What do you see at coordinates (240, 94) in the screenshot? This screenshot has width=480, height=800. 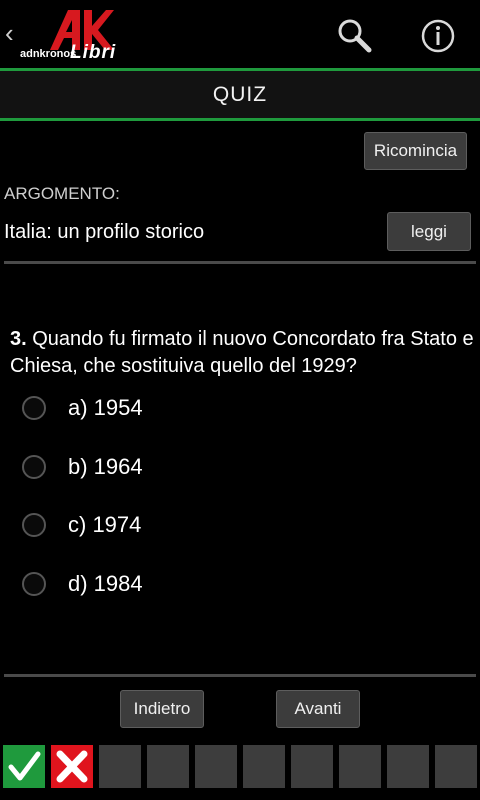 I see `page-title: QUIZ` at bounding box center [240, 94].